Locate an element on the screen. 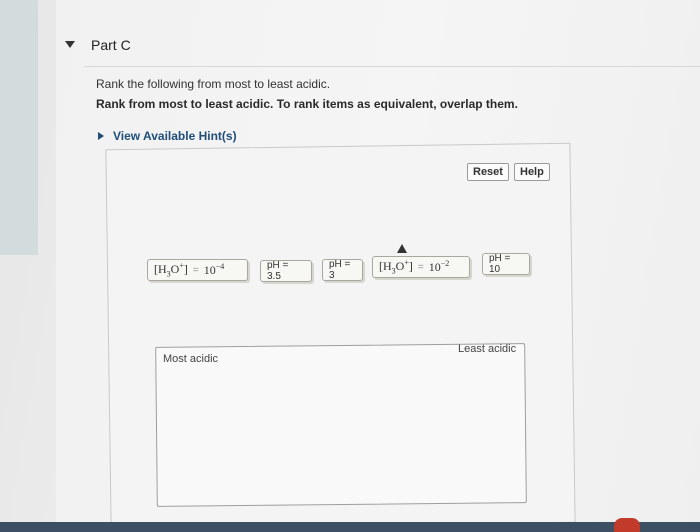  help-button: Help is located at coordinates (532, 172).